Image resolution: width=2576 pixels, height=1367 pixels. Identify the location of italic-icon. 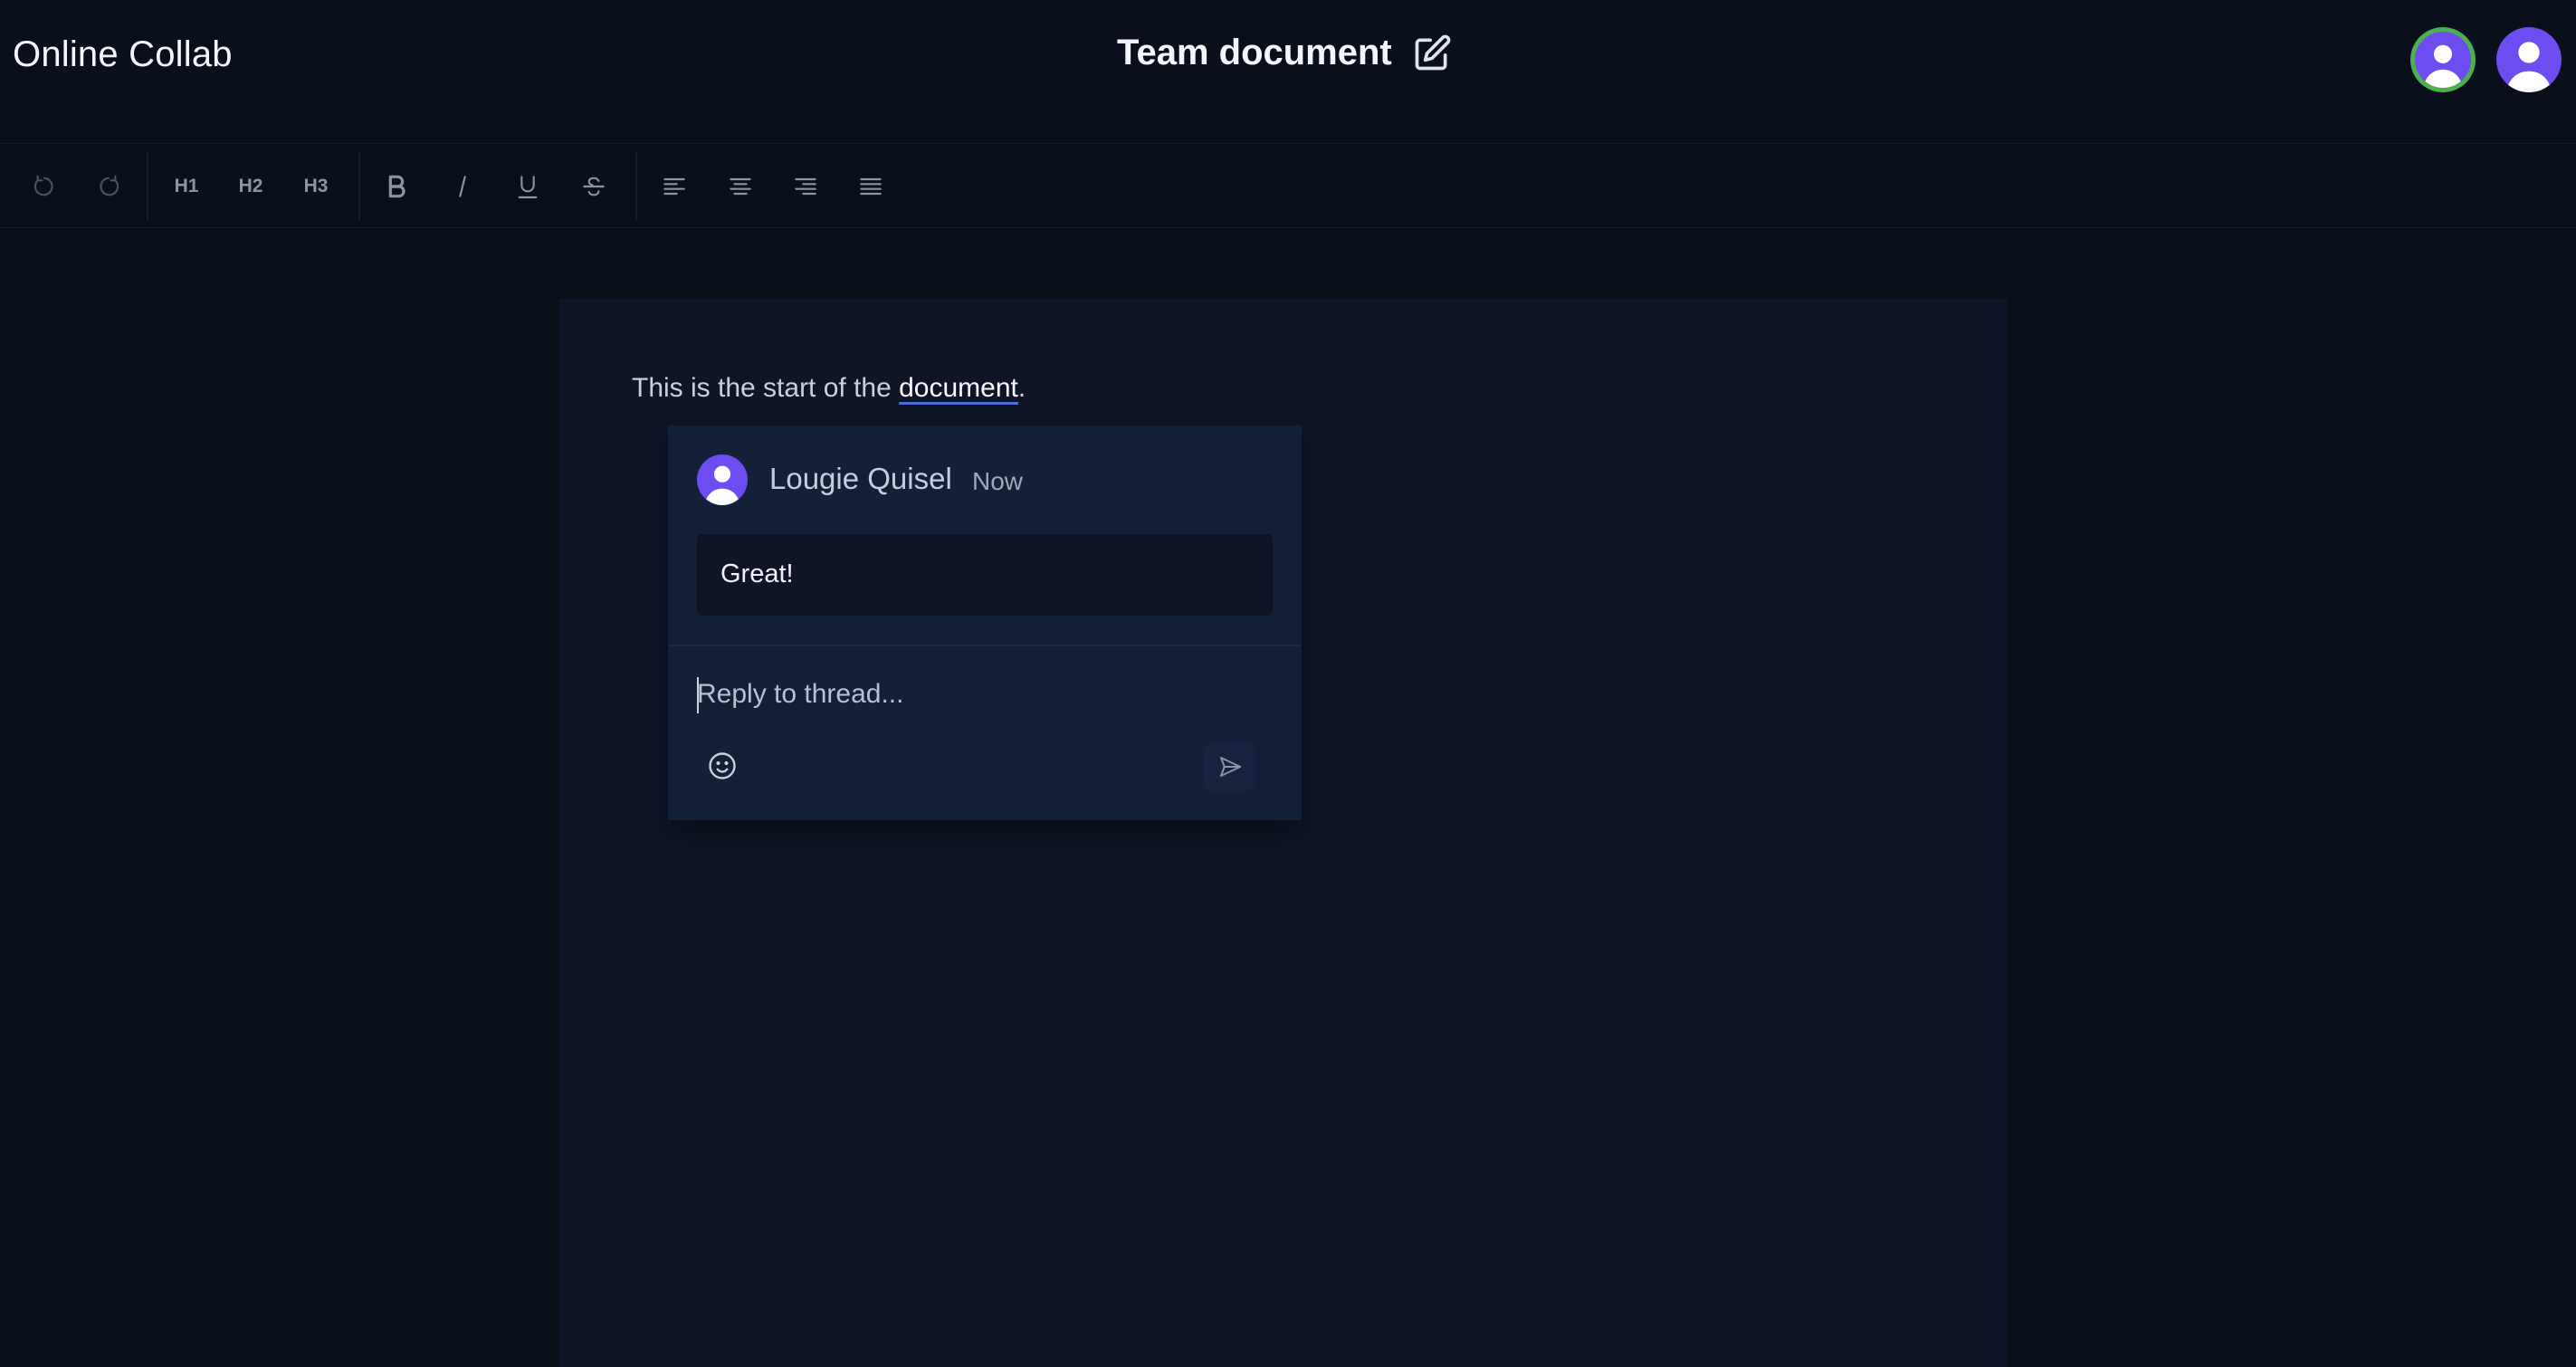
(462, 186).